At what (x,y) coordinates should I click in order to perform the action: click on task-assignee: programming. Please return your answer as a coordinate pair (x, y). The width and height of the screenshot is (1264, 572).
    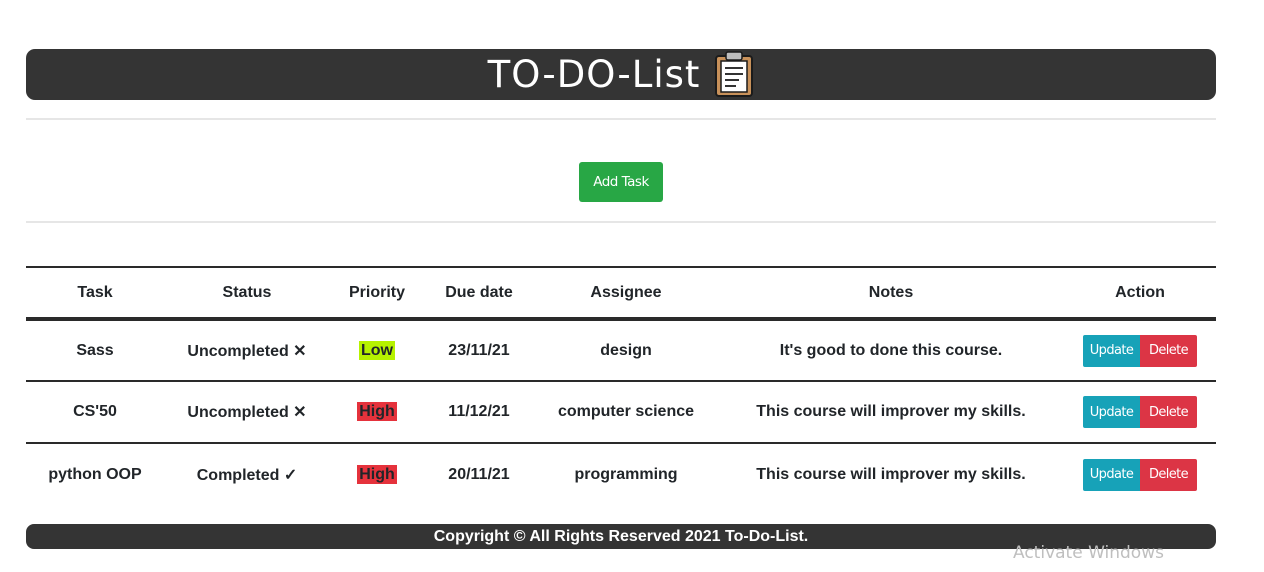
    Looking at the image, I should click on (626, 474).